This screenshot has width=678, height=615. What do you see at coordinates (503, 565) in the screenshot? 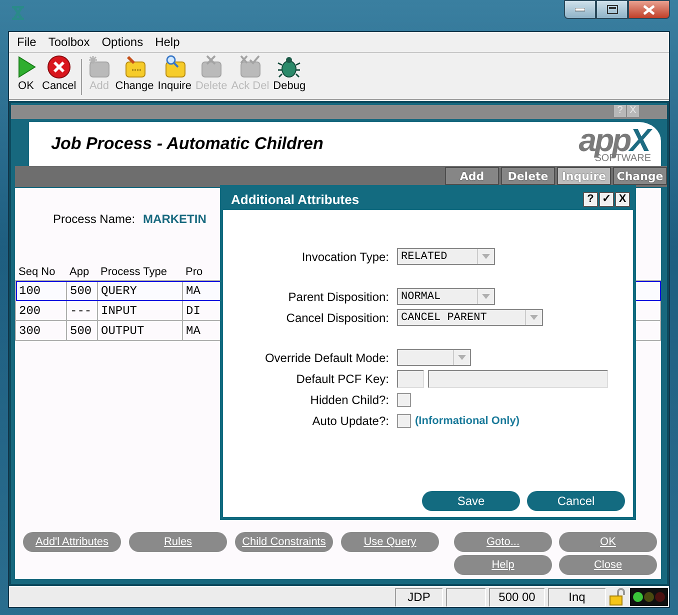
I see `action-button: Help` at bounding box center [503, 565].